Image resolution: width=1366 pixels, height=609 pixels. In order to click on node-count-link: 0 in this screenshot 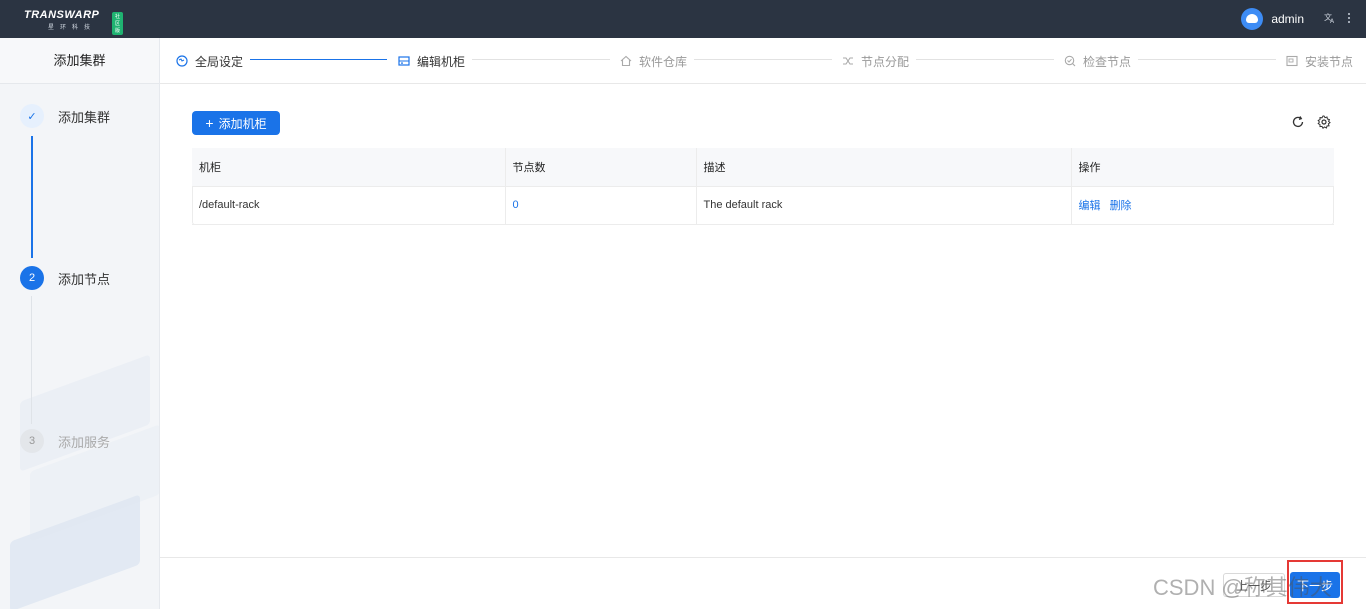, I will do `click(516, 205)`.